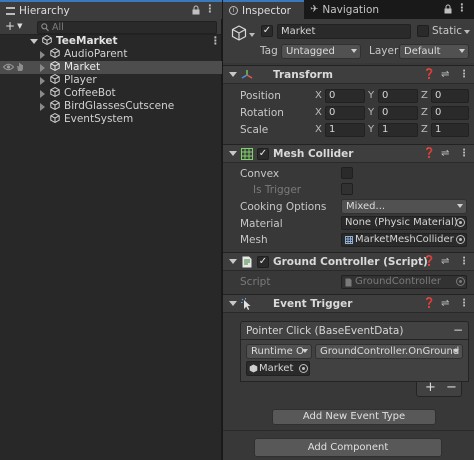 The image size is (474, 460). Describe the element at coordinates (276, 368) in the screenshot. I see `target-object-value: Market` at that location.